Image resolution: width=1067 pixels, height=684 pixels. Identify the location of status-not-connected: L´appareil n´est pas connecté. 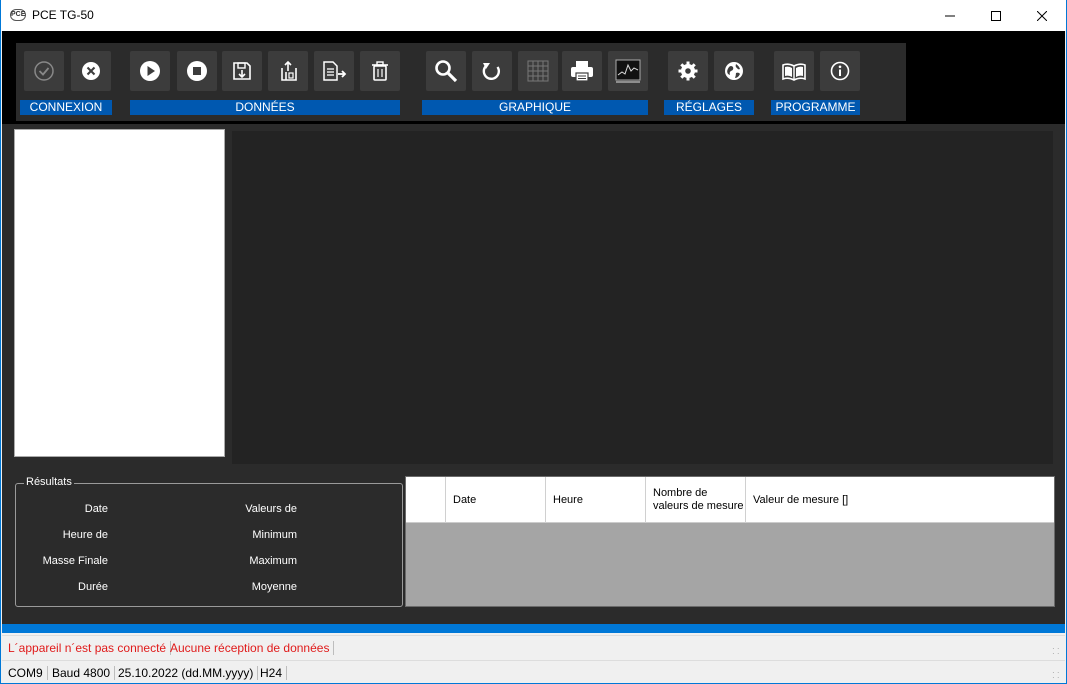
(88, 648).